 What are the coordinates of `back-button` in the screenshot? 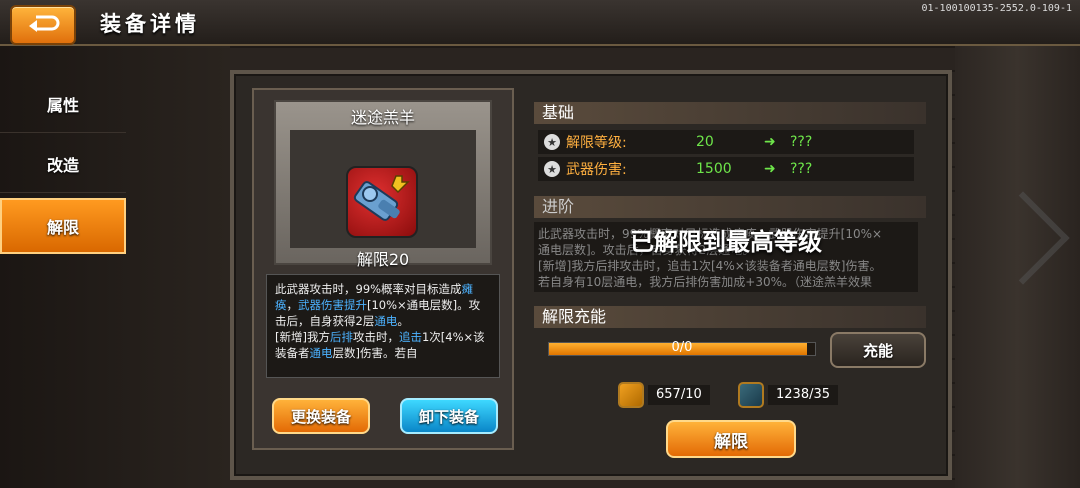 It's located at (43, 25).